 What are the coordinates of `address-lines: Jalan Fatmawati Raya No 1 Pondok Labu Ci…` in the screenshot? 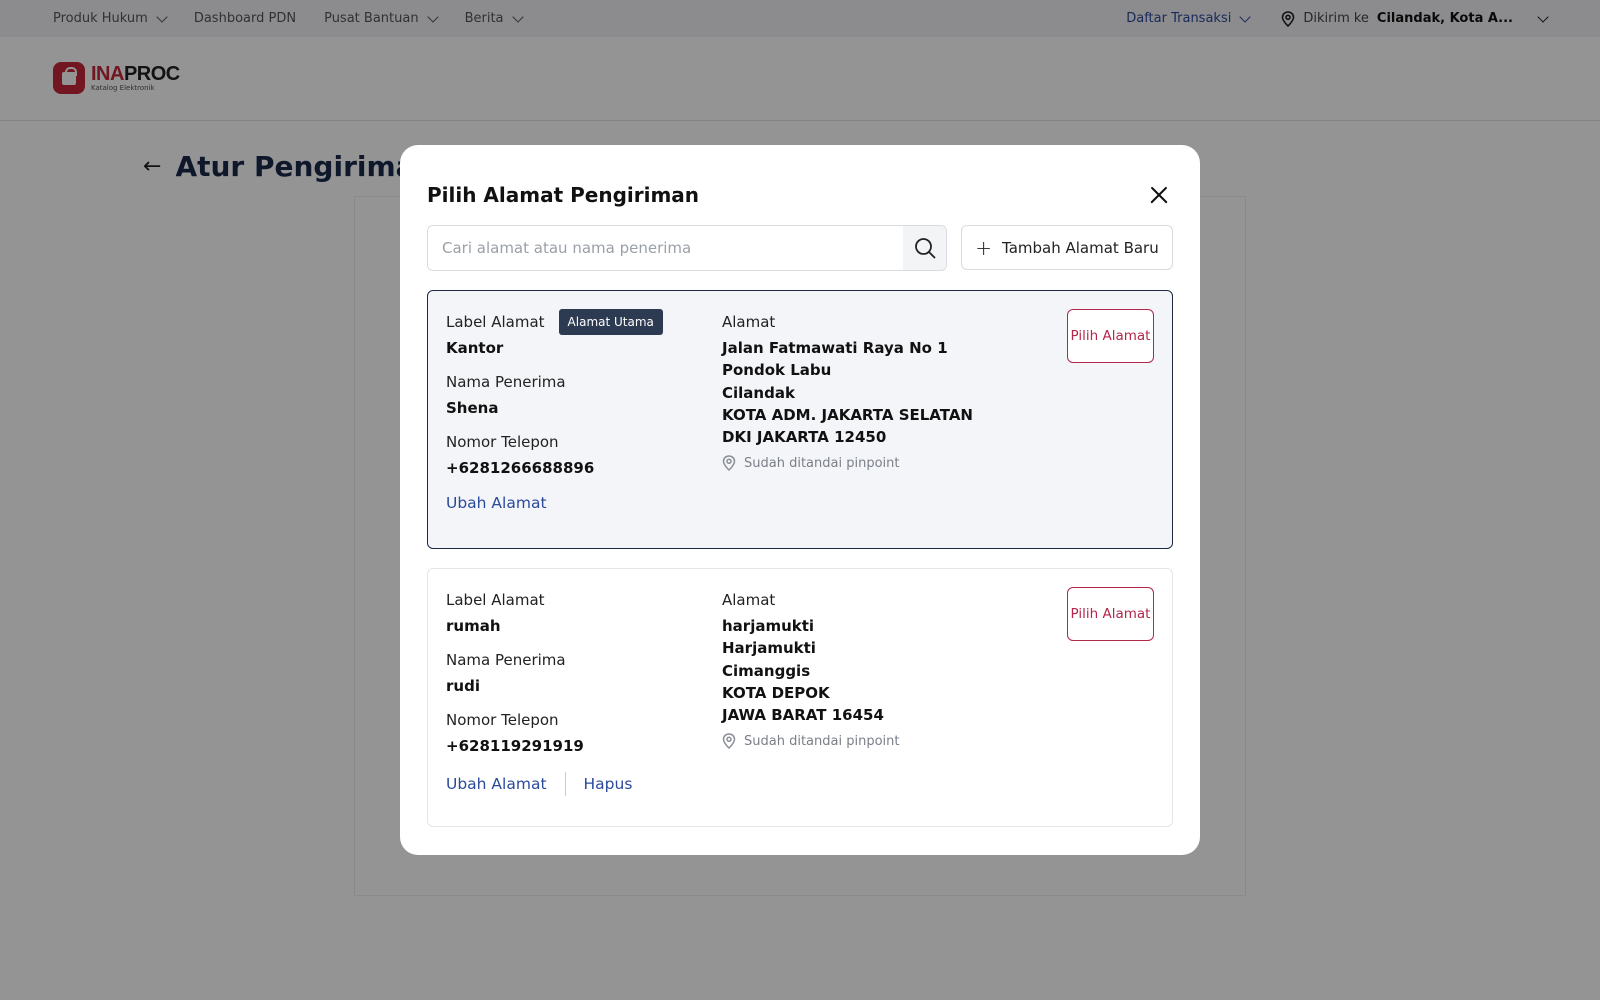 It's located at (847, 393).